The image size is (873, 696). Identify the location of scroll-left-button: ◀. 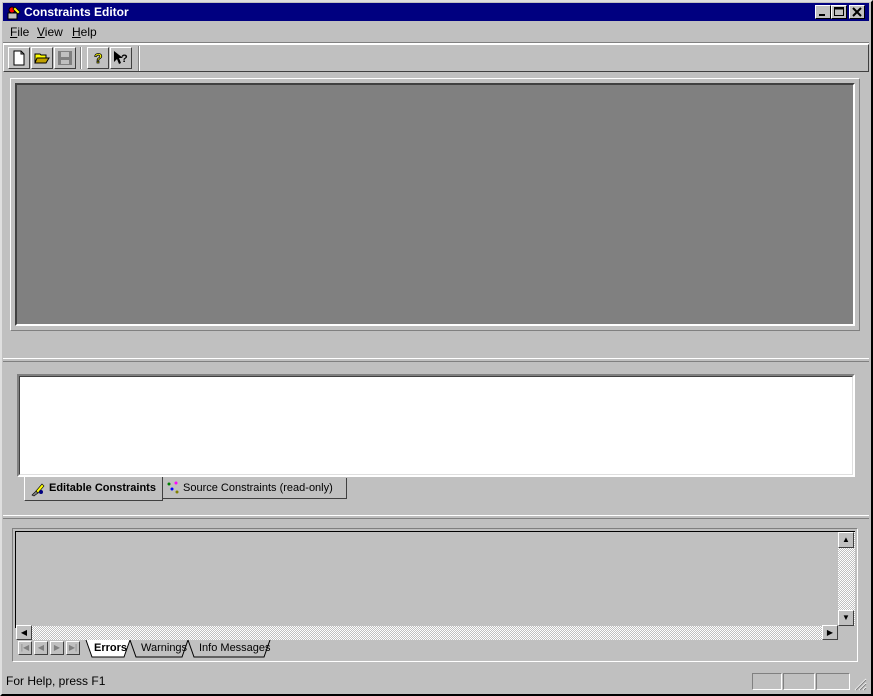
(24, 632).